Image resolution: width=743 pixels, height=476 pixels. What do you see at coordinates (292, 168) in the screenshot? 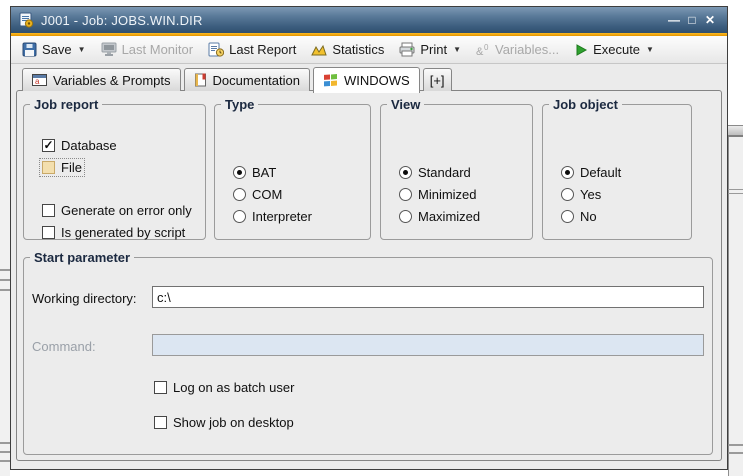
I see `type-group: Type BAT COM Interpreter` at bounding box center [292, 168].